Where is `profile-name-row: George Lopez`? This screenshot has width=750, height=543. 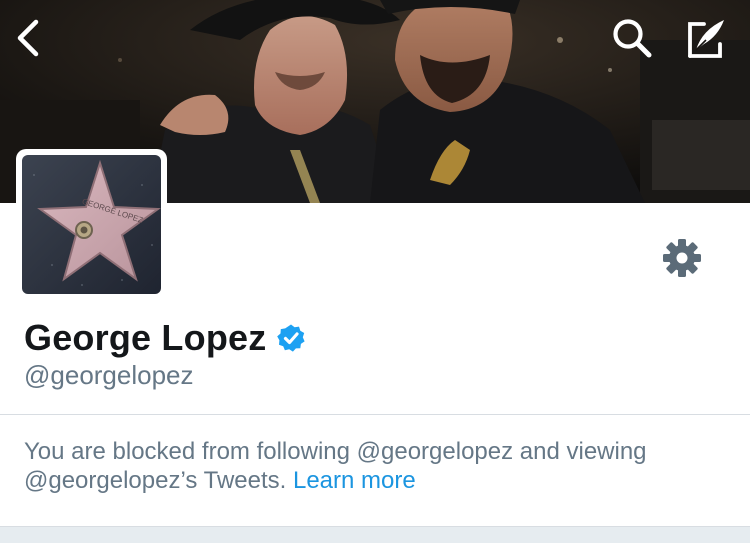
profile-name-row: George Lopez is located at coordinates (165, 338).